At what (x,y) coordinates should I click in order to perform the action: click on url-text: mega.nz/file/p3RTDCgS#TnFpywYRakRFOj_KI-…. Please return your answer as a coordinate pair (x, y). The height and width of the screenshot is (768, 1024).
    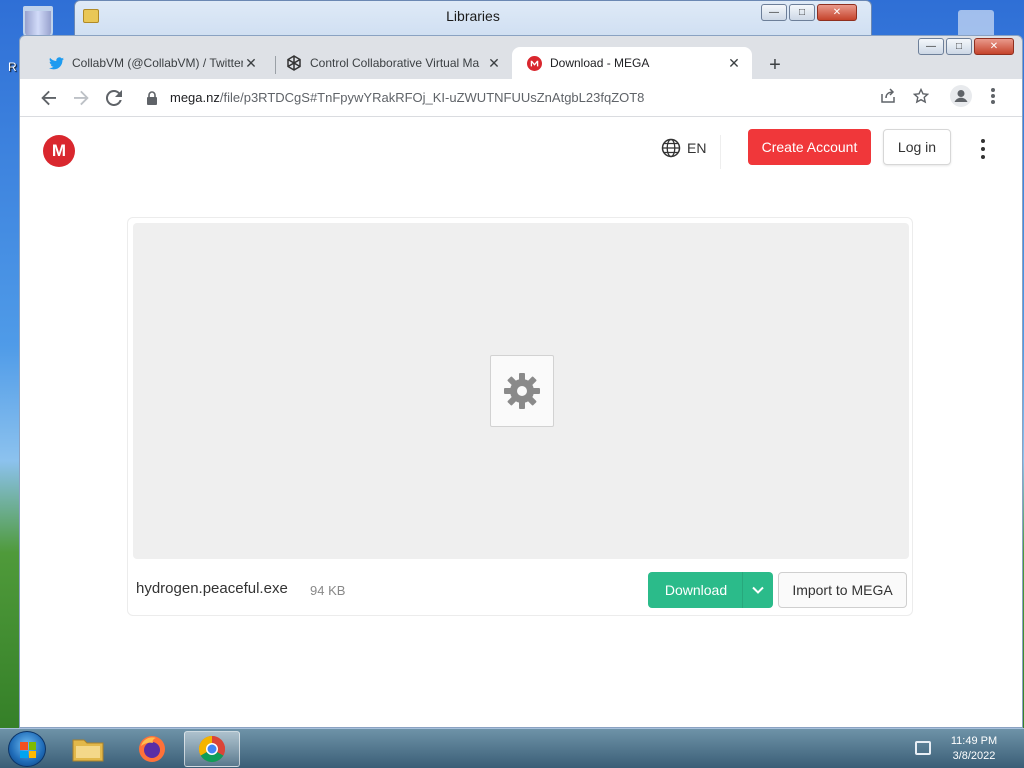
    Looking at the image, I should click on (407, 97).